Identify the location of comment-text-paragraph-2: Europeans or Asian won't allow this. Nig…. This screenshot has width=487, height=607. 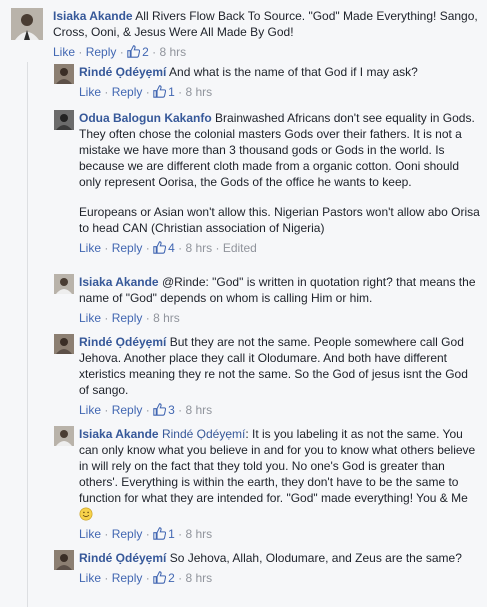
(279, 220).